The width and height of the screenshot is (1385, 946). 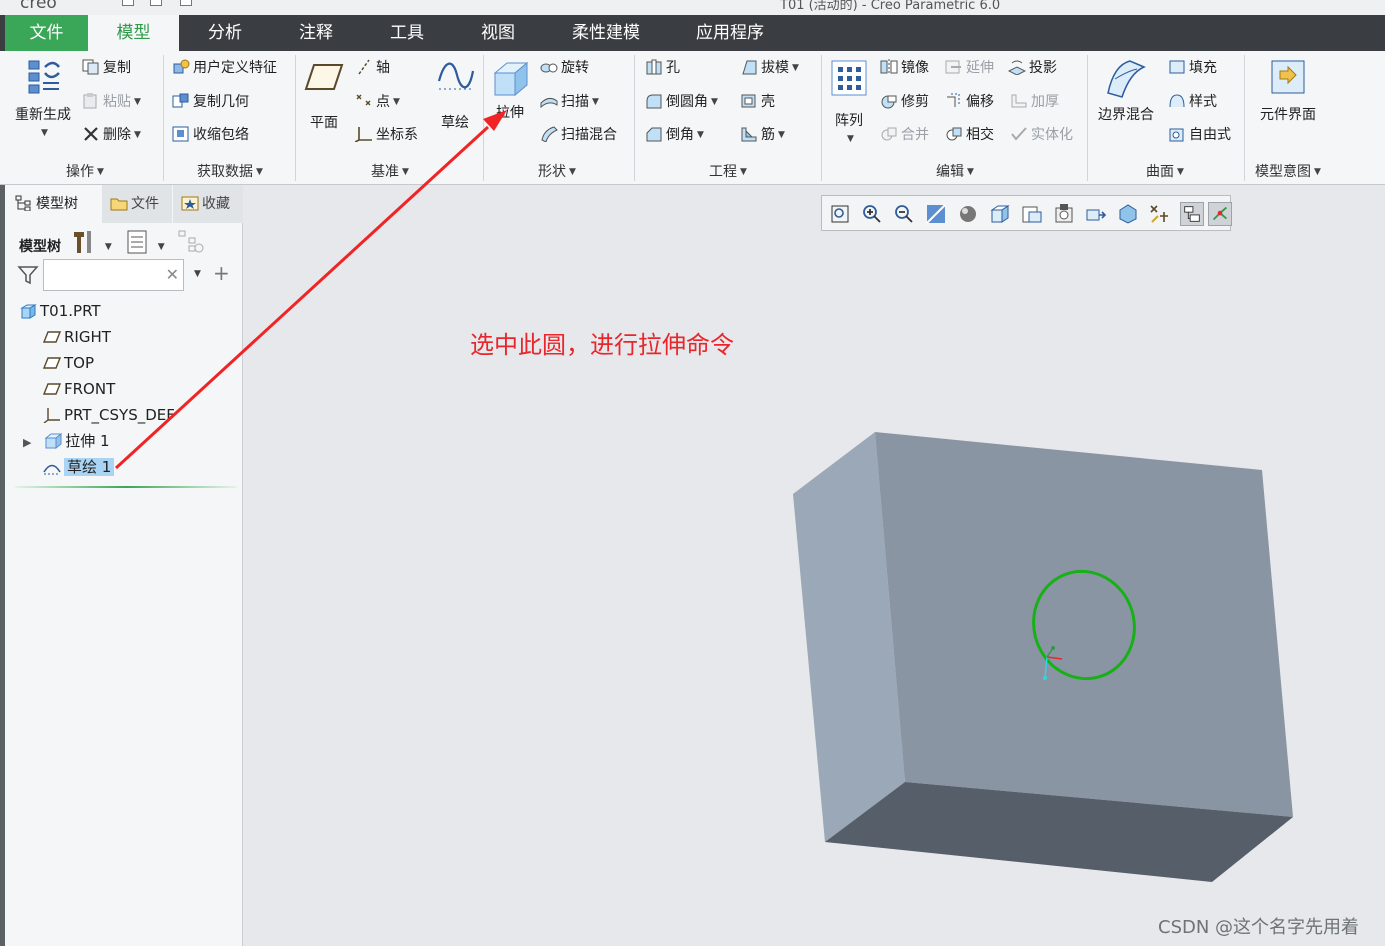 What do you see at coordinates (510, 89) in the screenshot?
I see `extrude-button: 拉伸` at bounding box center [510, 89].